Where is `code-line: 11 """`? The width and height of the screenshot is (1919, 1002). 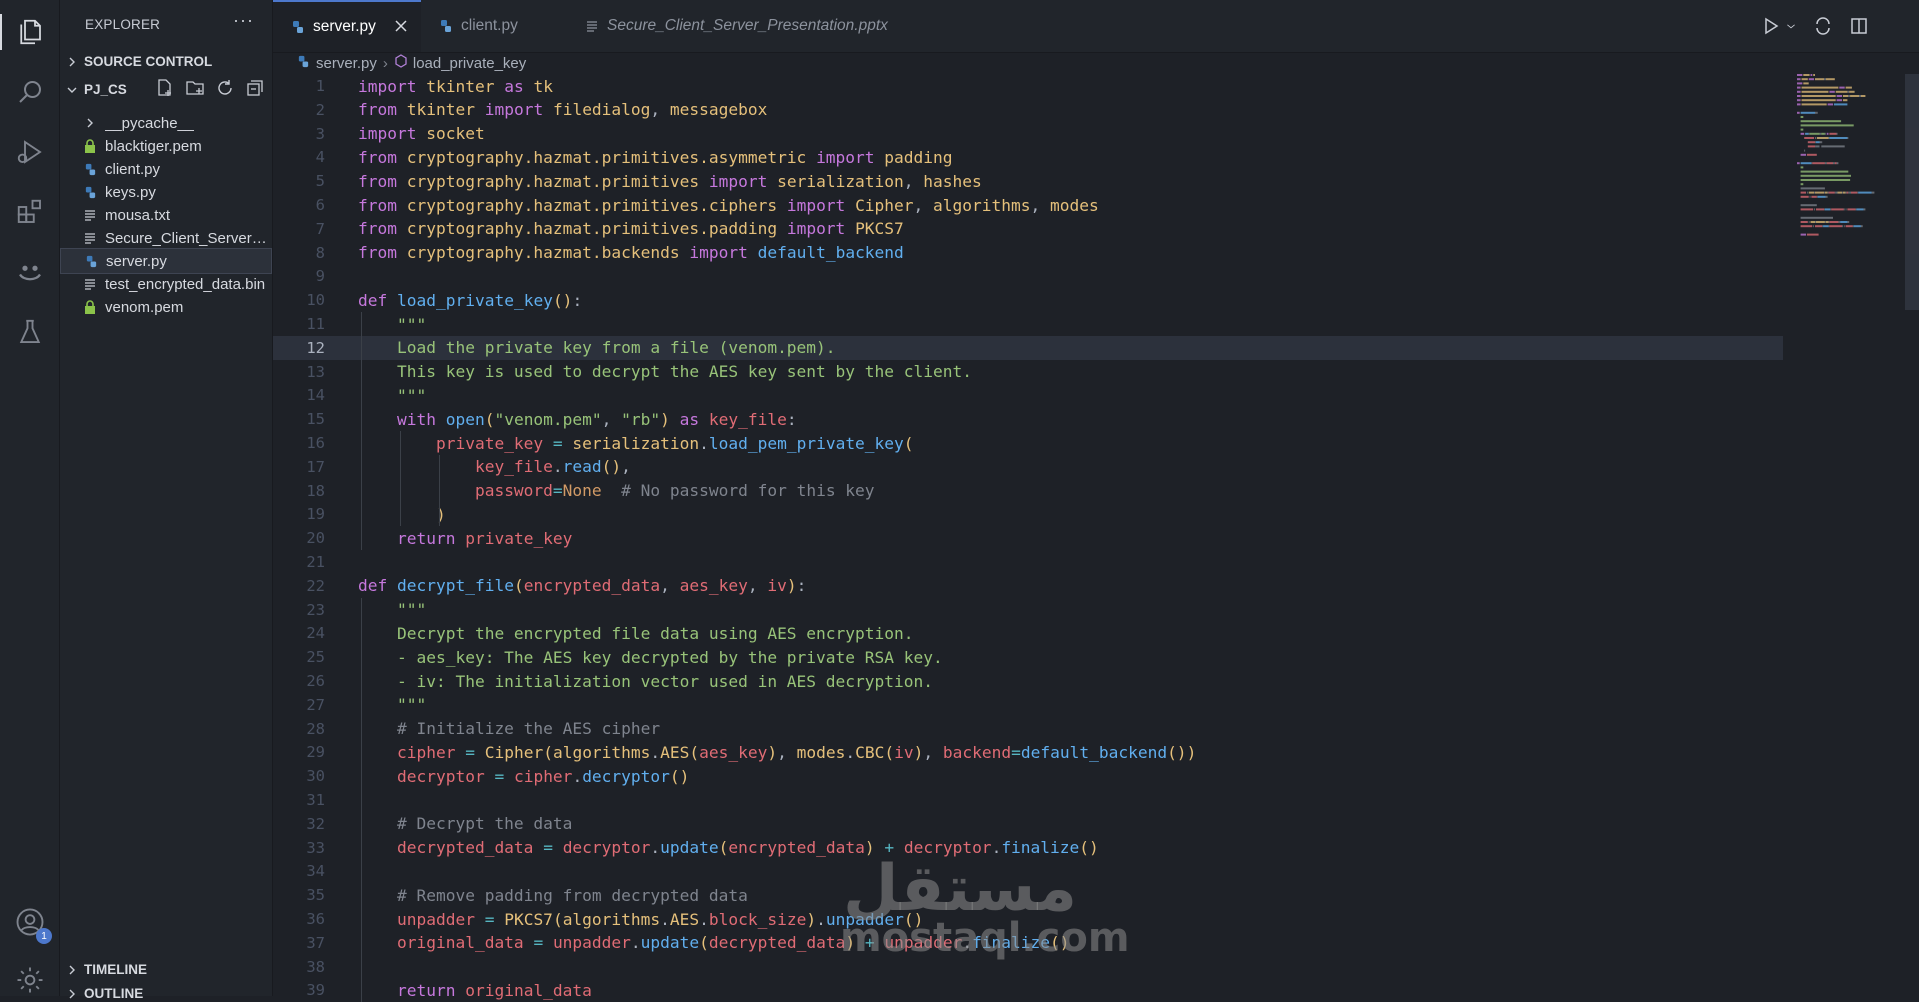 code-line: 11 """ is located at coordinates (1028, 324).